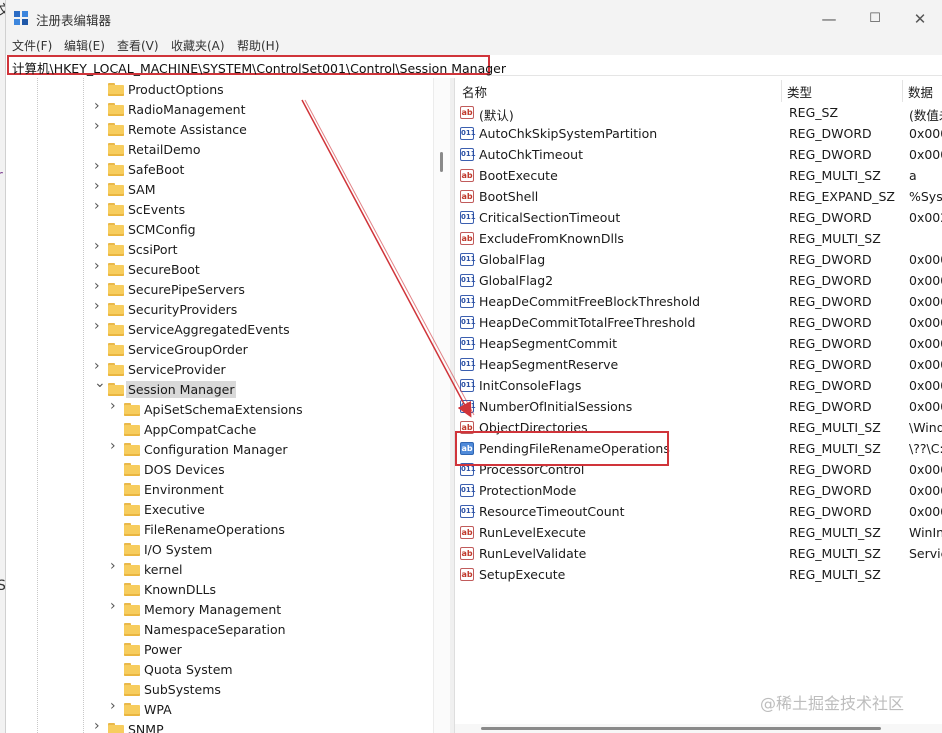 The width and height of the screenshot is (942, 733). What do you see at coordinates (260, 309) in the screenshot?
I see `tree-item: › SecurityProviders` at bounding box center [260, 309].